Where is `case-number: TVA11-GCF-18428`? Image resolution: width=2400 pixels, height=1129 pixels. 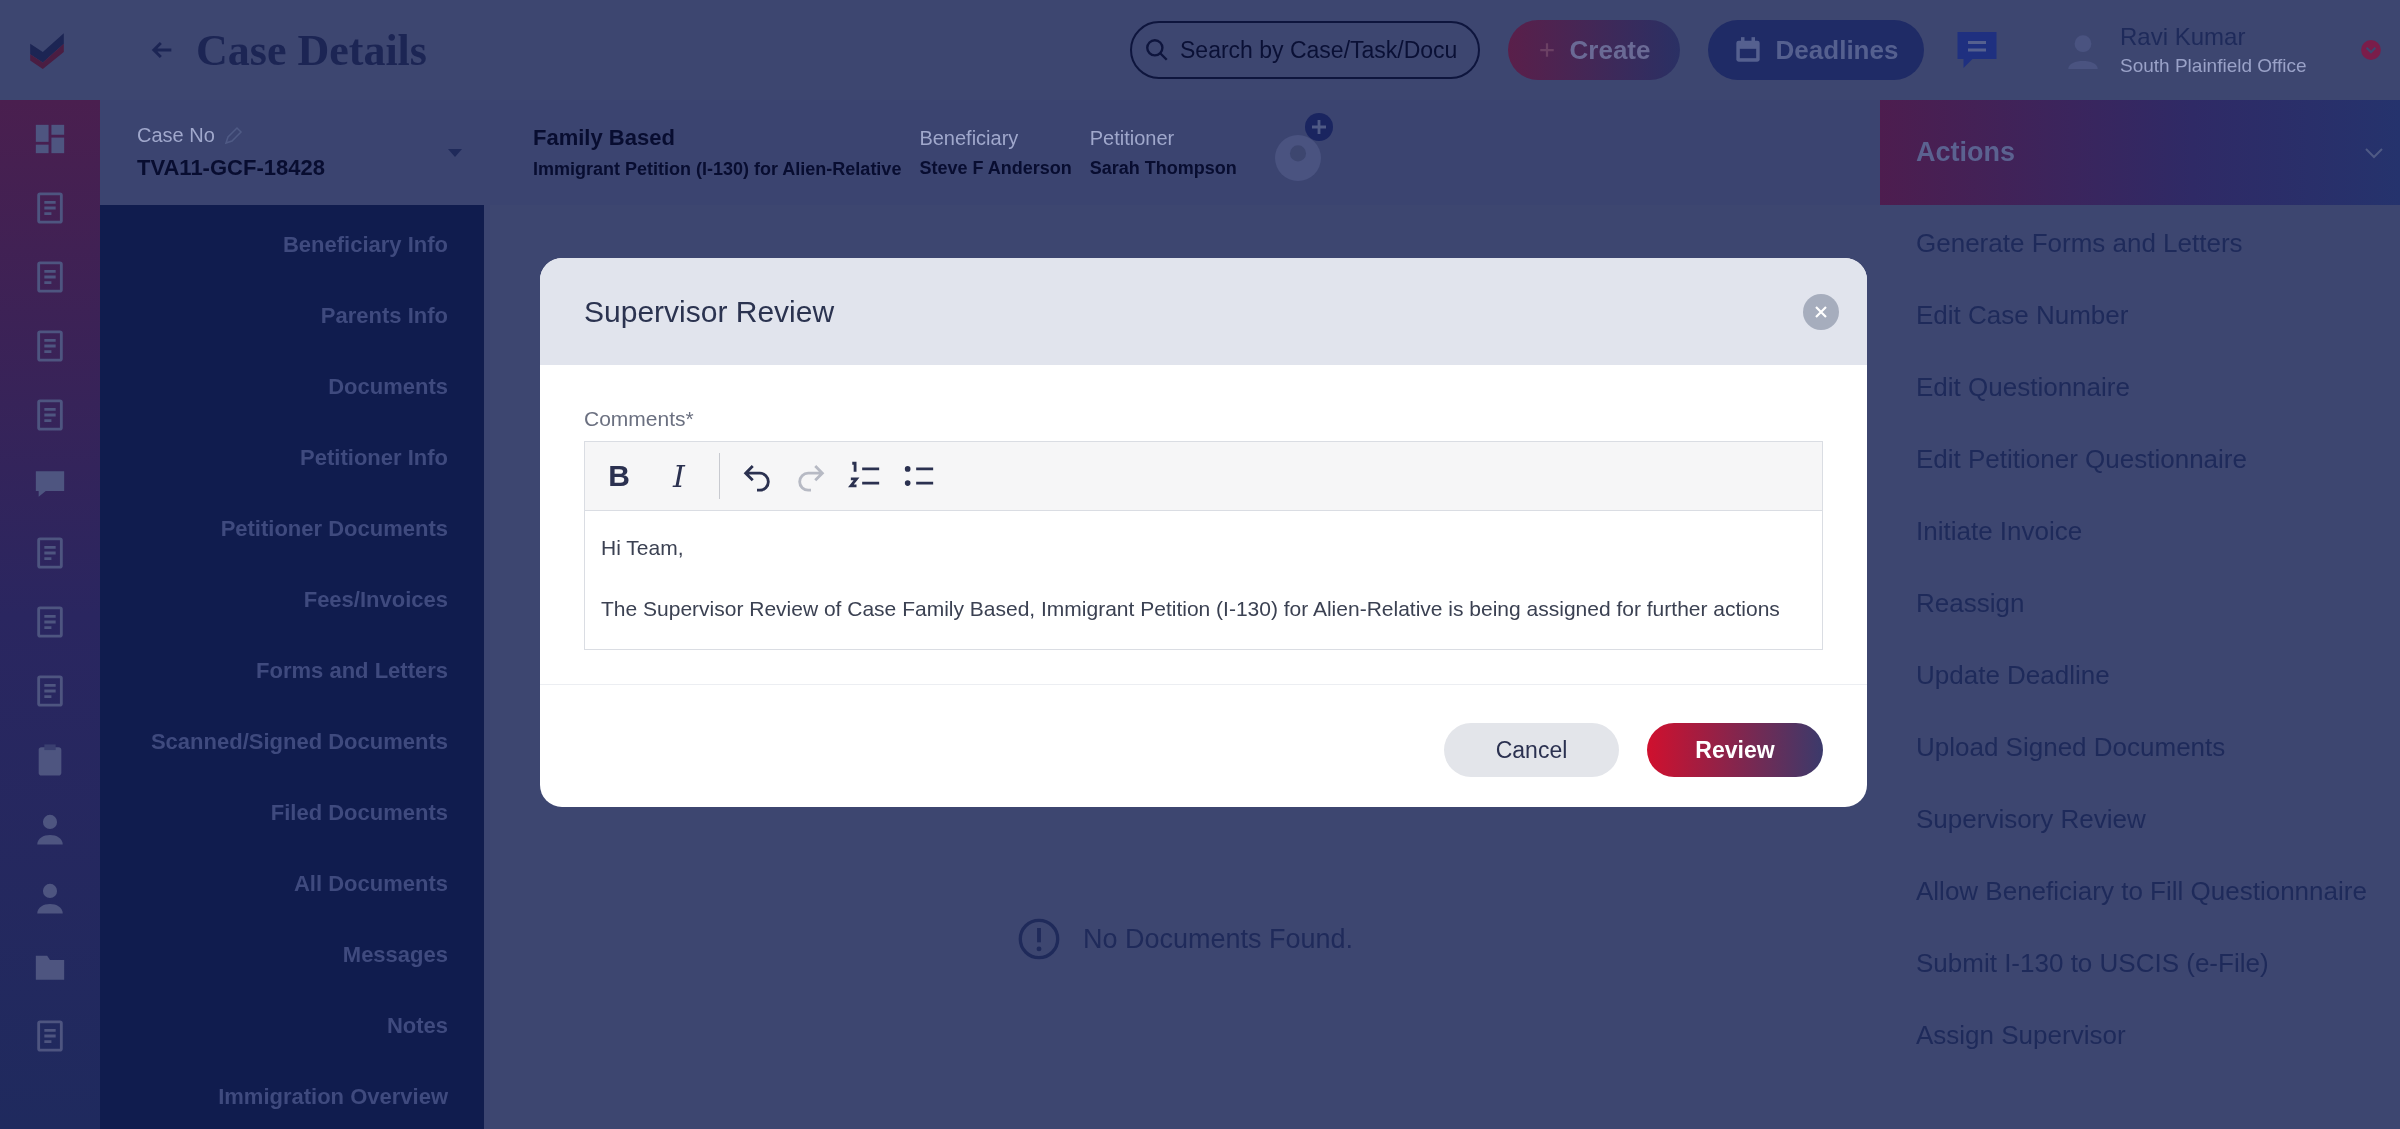
case-number: TVA11-GCF-18428 is located at coordinates (231, 168).